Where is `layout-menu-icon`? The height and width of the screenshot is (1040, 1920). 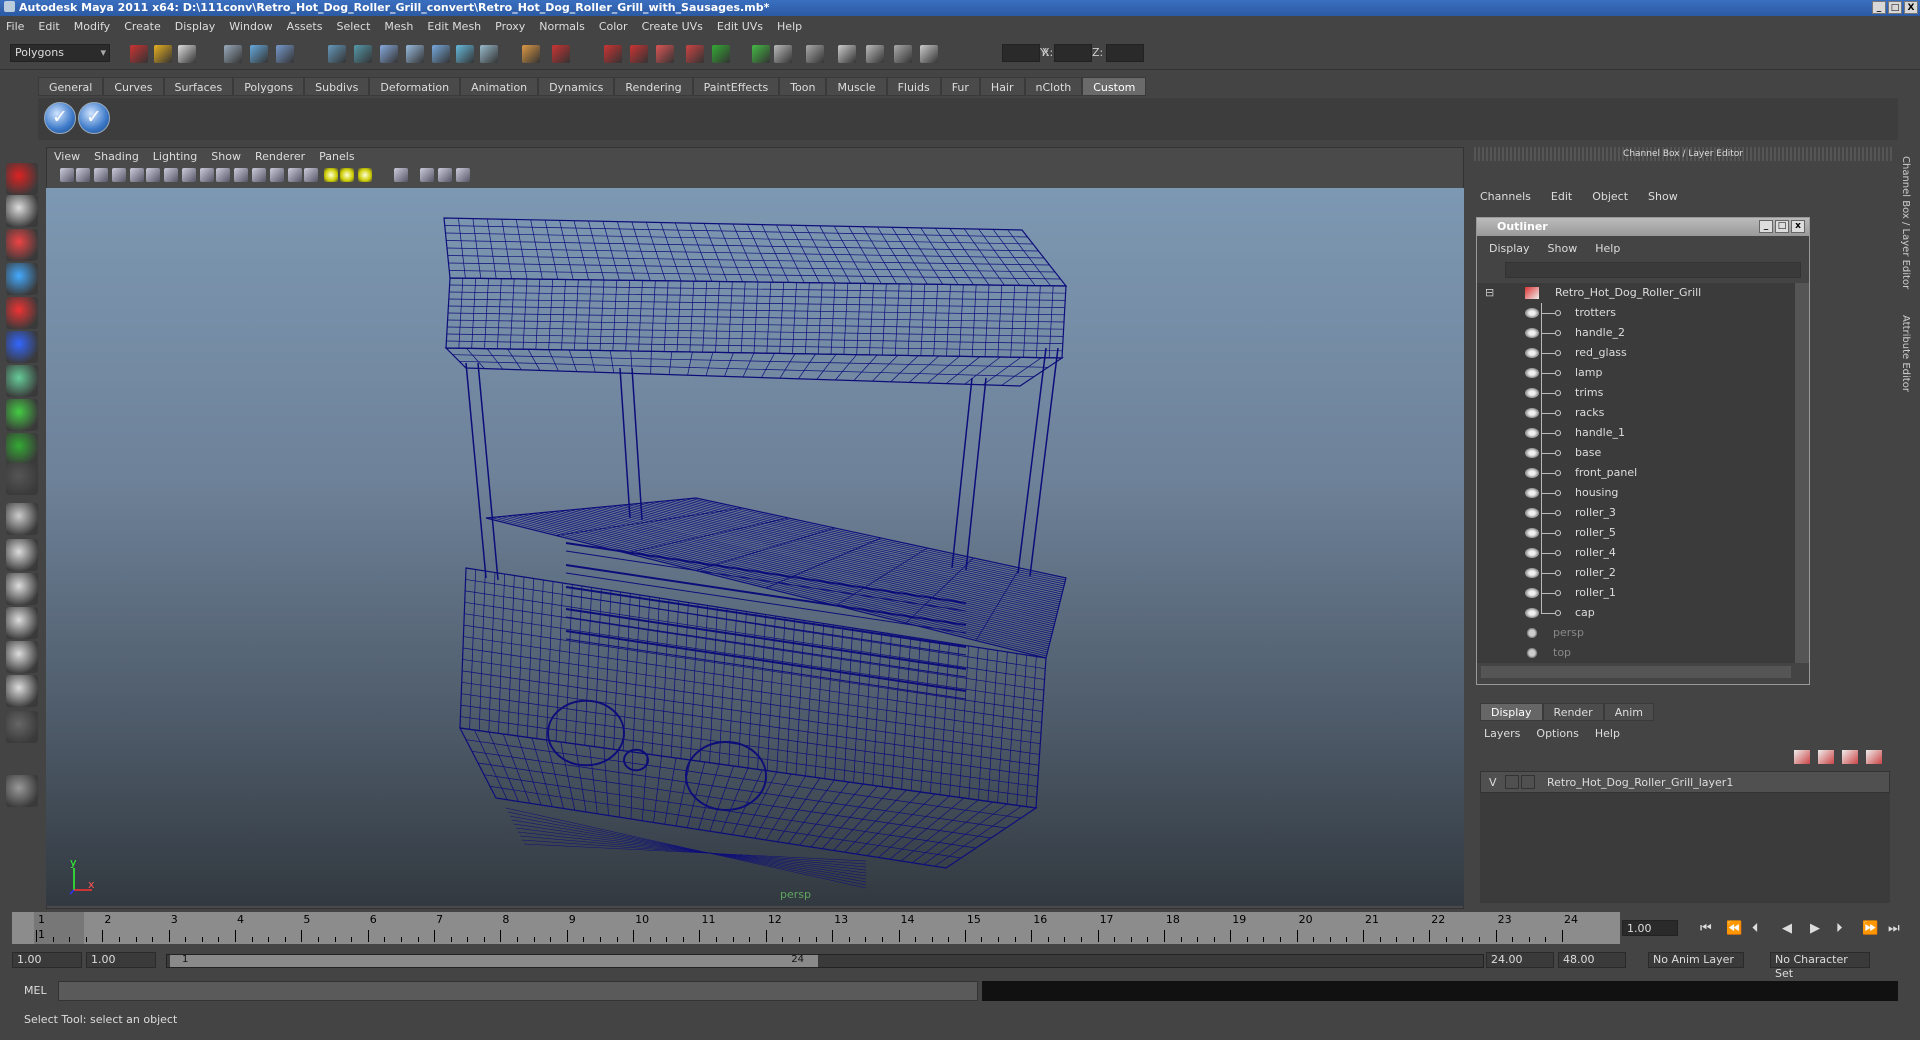
layout-menu-icon is located at coordinates (22, 727).